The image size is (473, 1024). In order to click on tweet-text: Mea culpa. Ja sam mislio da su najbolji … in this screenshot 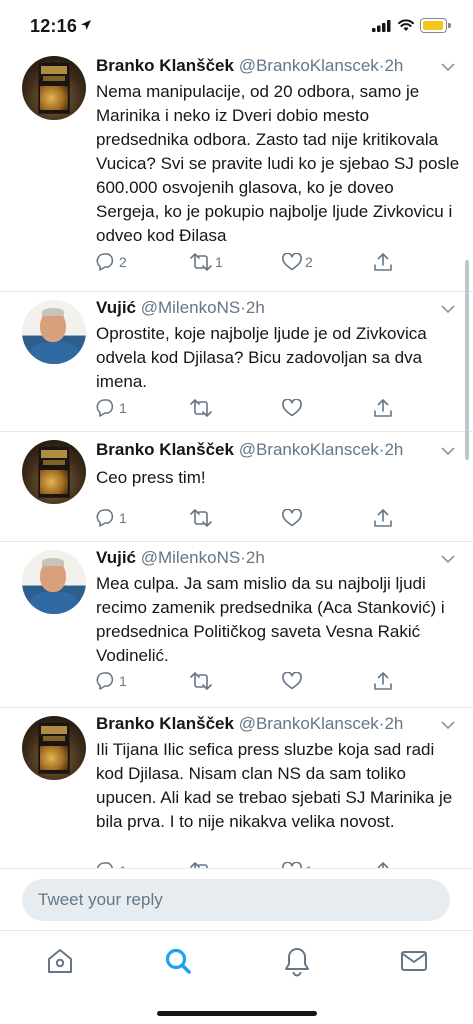, I will do `click(270, 619)`.